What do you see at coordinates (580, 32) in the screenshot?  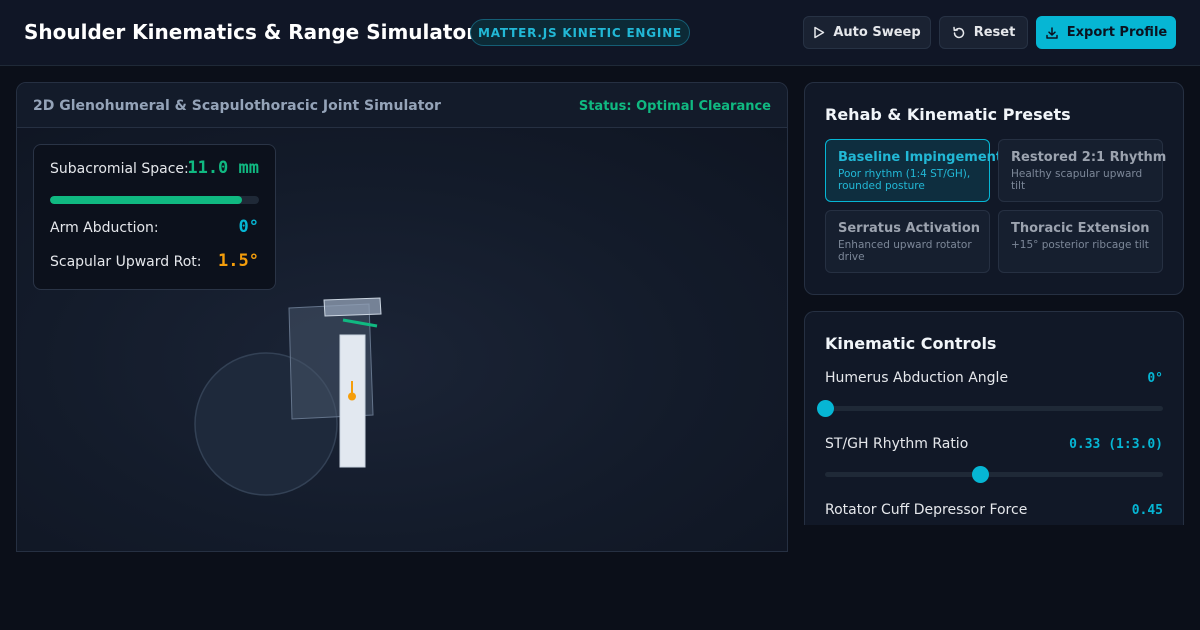 I see `engine-badge: MATTER.JS KINETIC ENGINE` at bounding box center [580, 32].